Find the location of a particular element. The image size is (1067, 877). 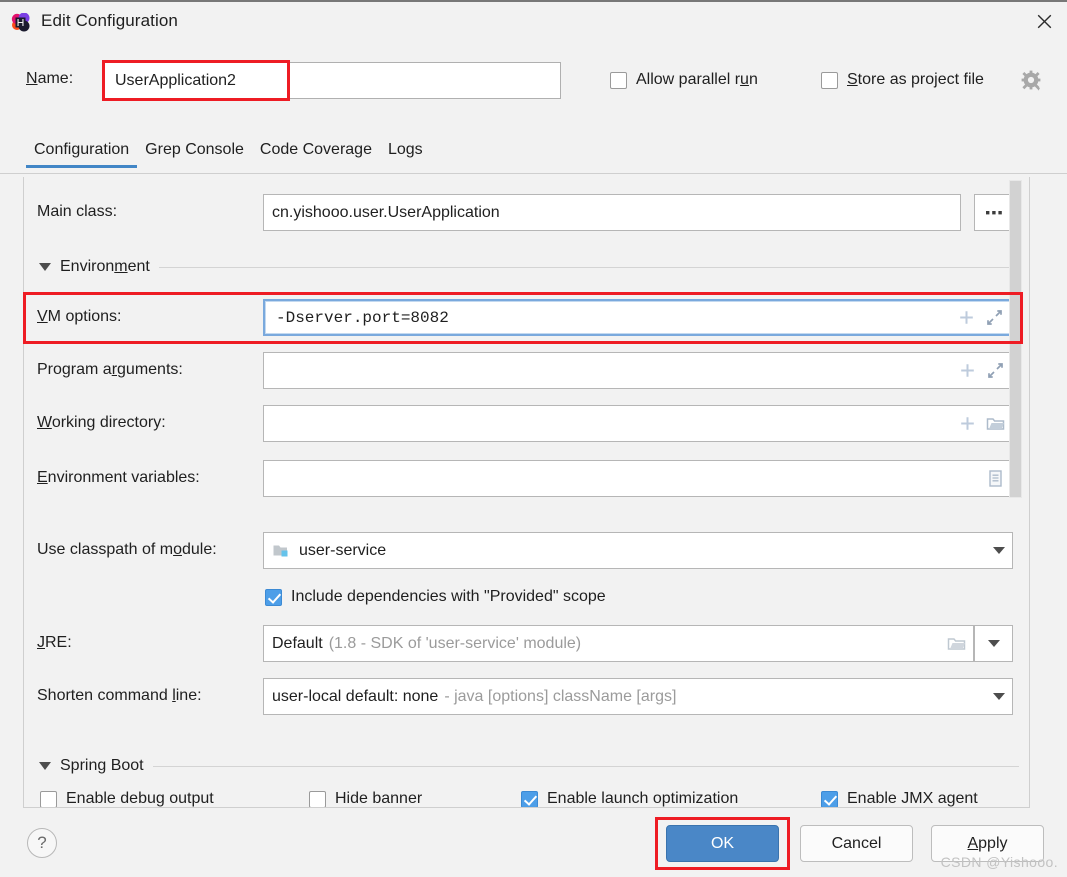

working-directory-icons is located at coordinates (981, 423).